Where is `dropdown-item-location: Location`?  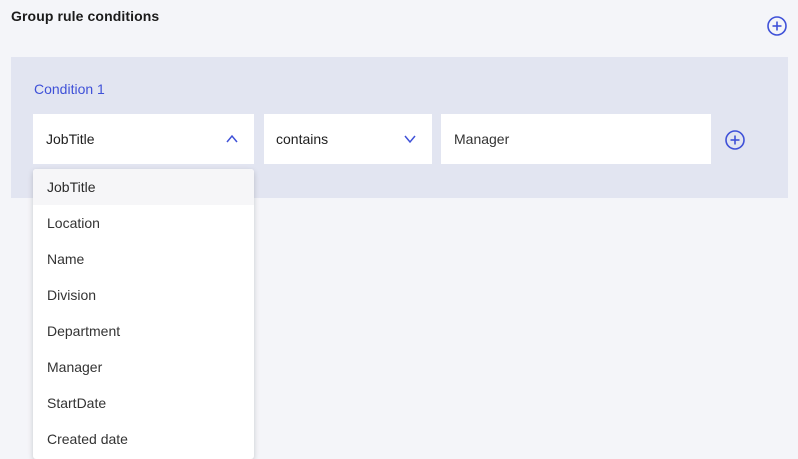 dropdown-item-location: Location is located at coordinates (143, 223).